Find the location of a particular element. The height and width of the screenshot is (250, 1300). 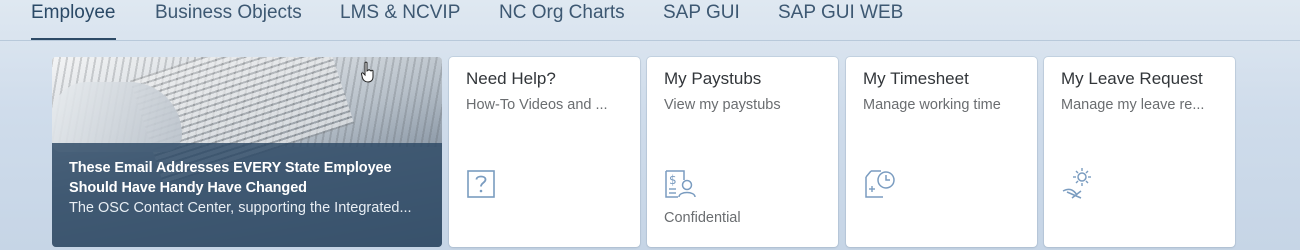

tab-sap-gui: SAP GUI is located at coordinates (701, 20).